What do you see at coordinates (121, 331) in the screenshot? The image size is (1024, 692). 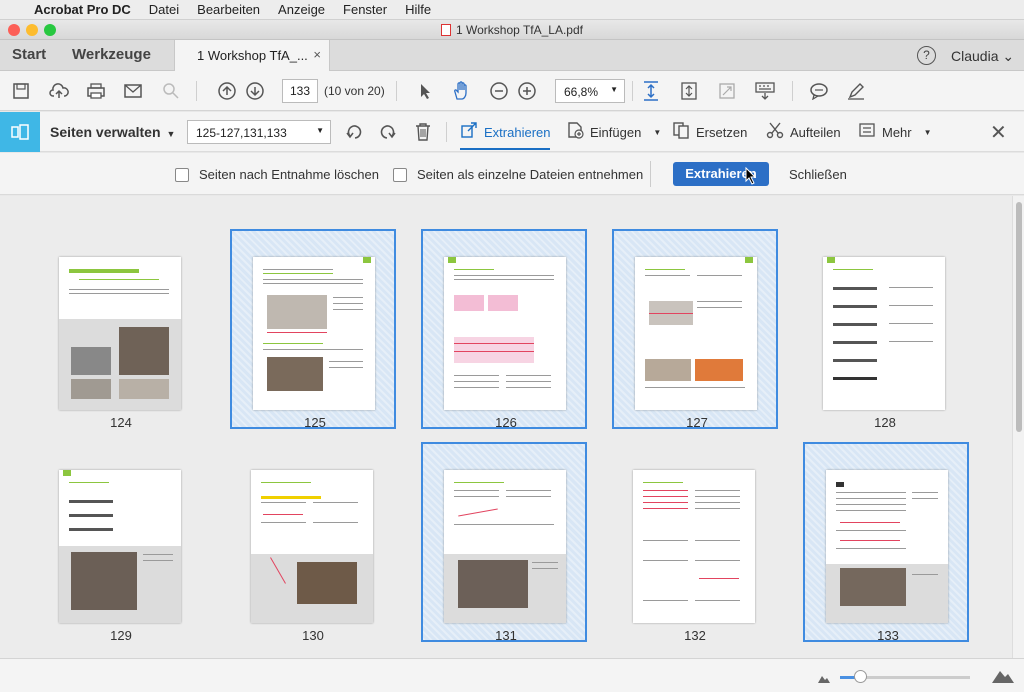 I see `page-thumbnail: 124` at bounding box center [121, 331].